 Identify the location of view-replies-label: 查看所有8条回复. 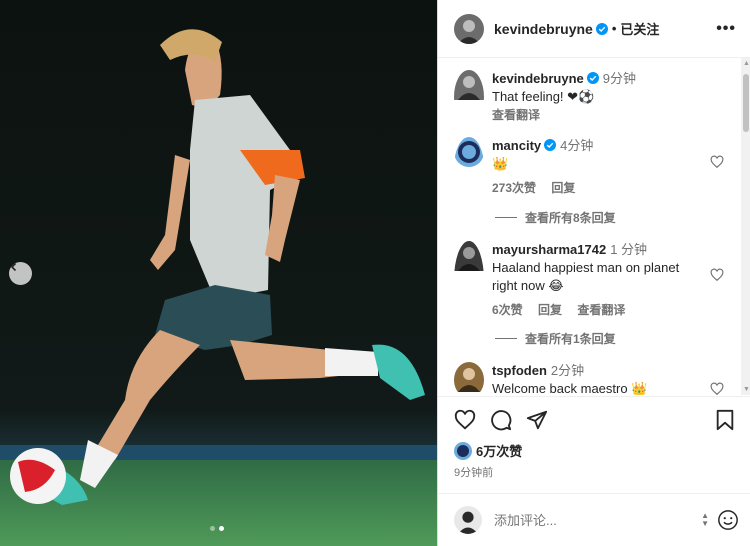
(570, 218).